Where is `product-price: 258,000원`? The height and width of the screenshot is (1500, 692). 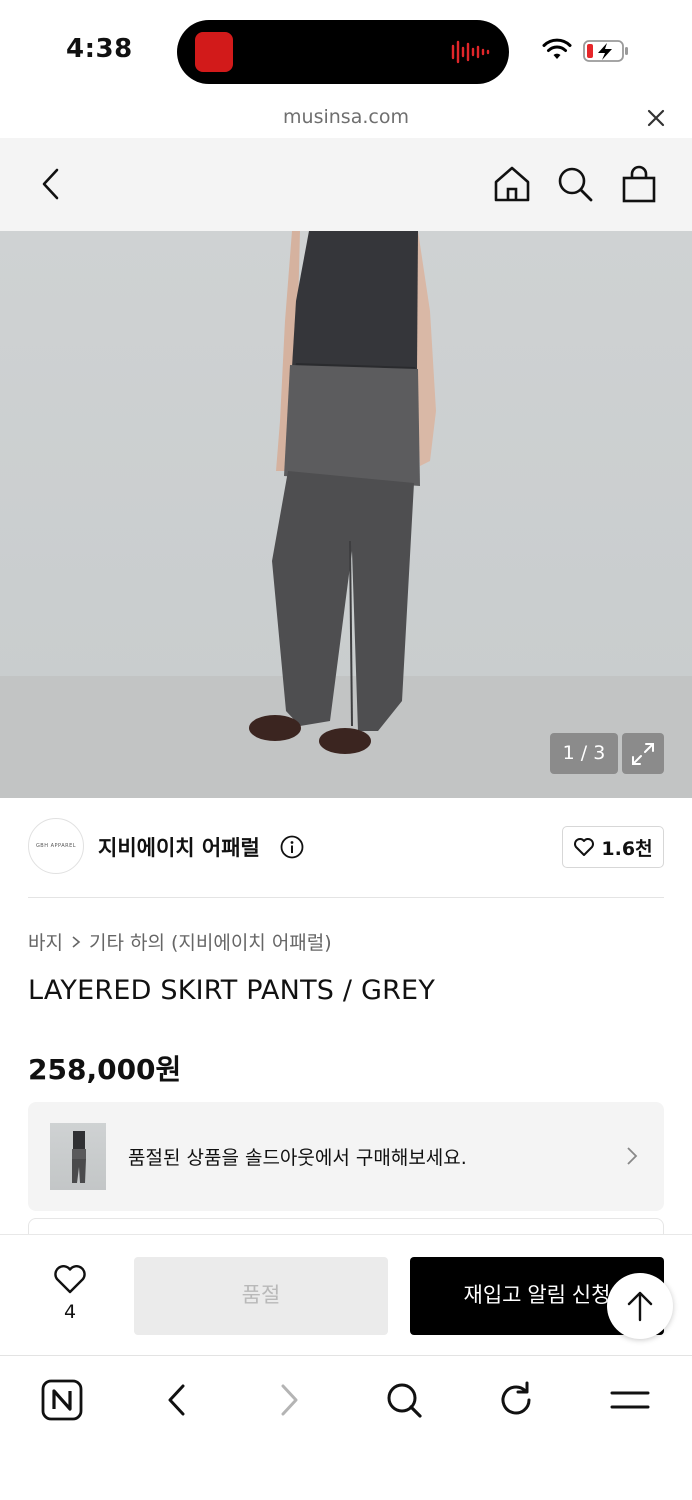 product-price: 258,000원 is located at coordinates (105, 1069).